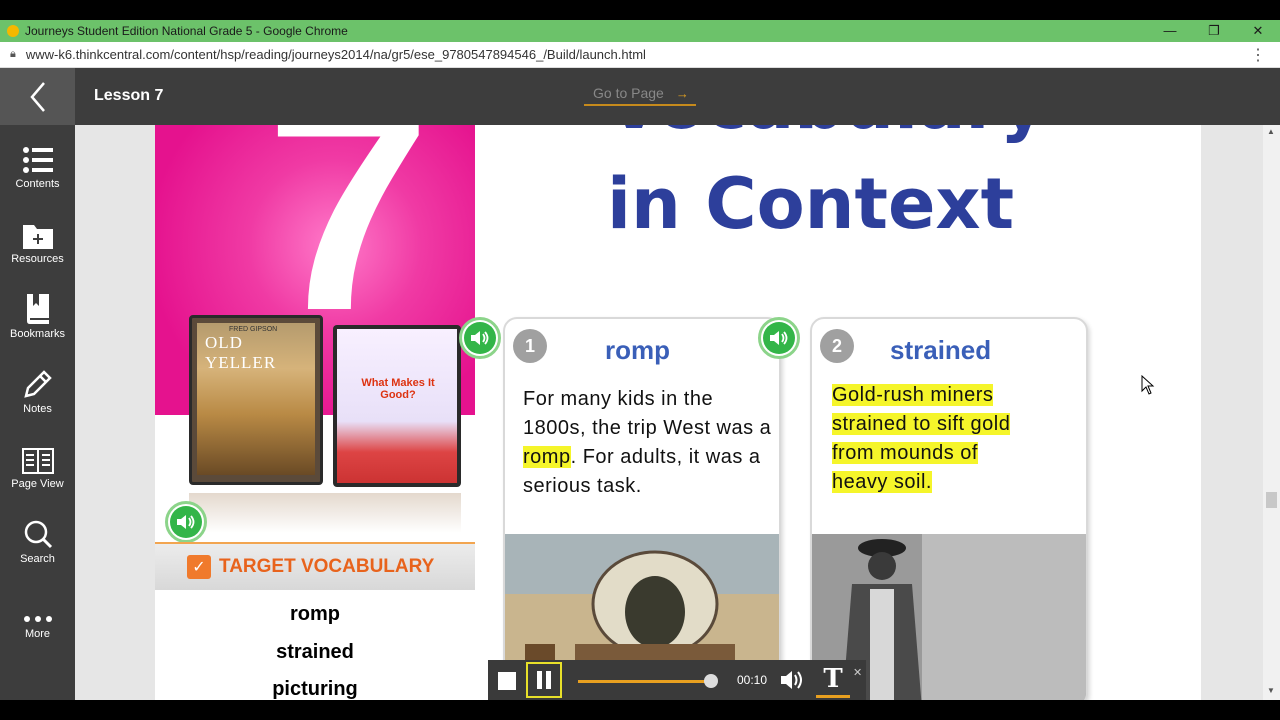 This screenshot has height=720, width=1280. I want to click on app-header: Lesson 7 Go to Page →, so click(677, 96).